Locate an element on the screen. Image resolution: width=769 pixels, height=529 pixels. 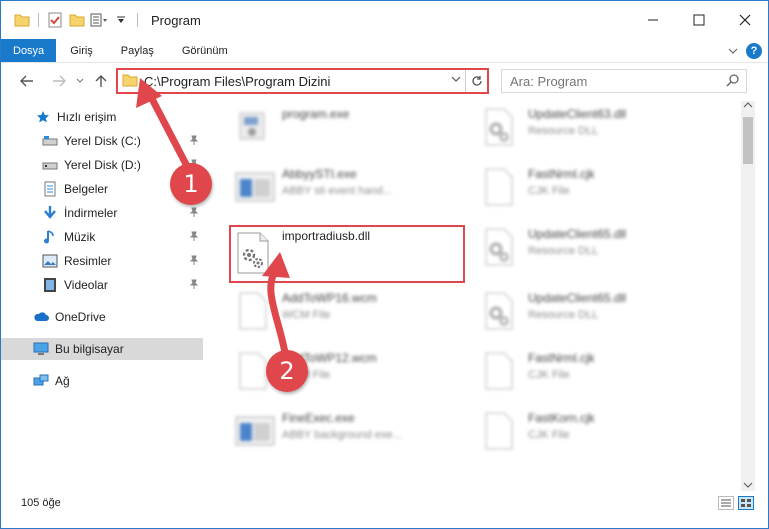
sidebar-item-network: Ağ is located at coordinates (102, 381).